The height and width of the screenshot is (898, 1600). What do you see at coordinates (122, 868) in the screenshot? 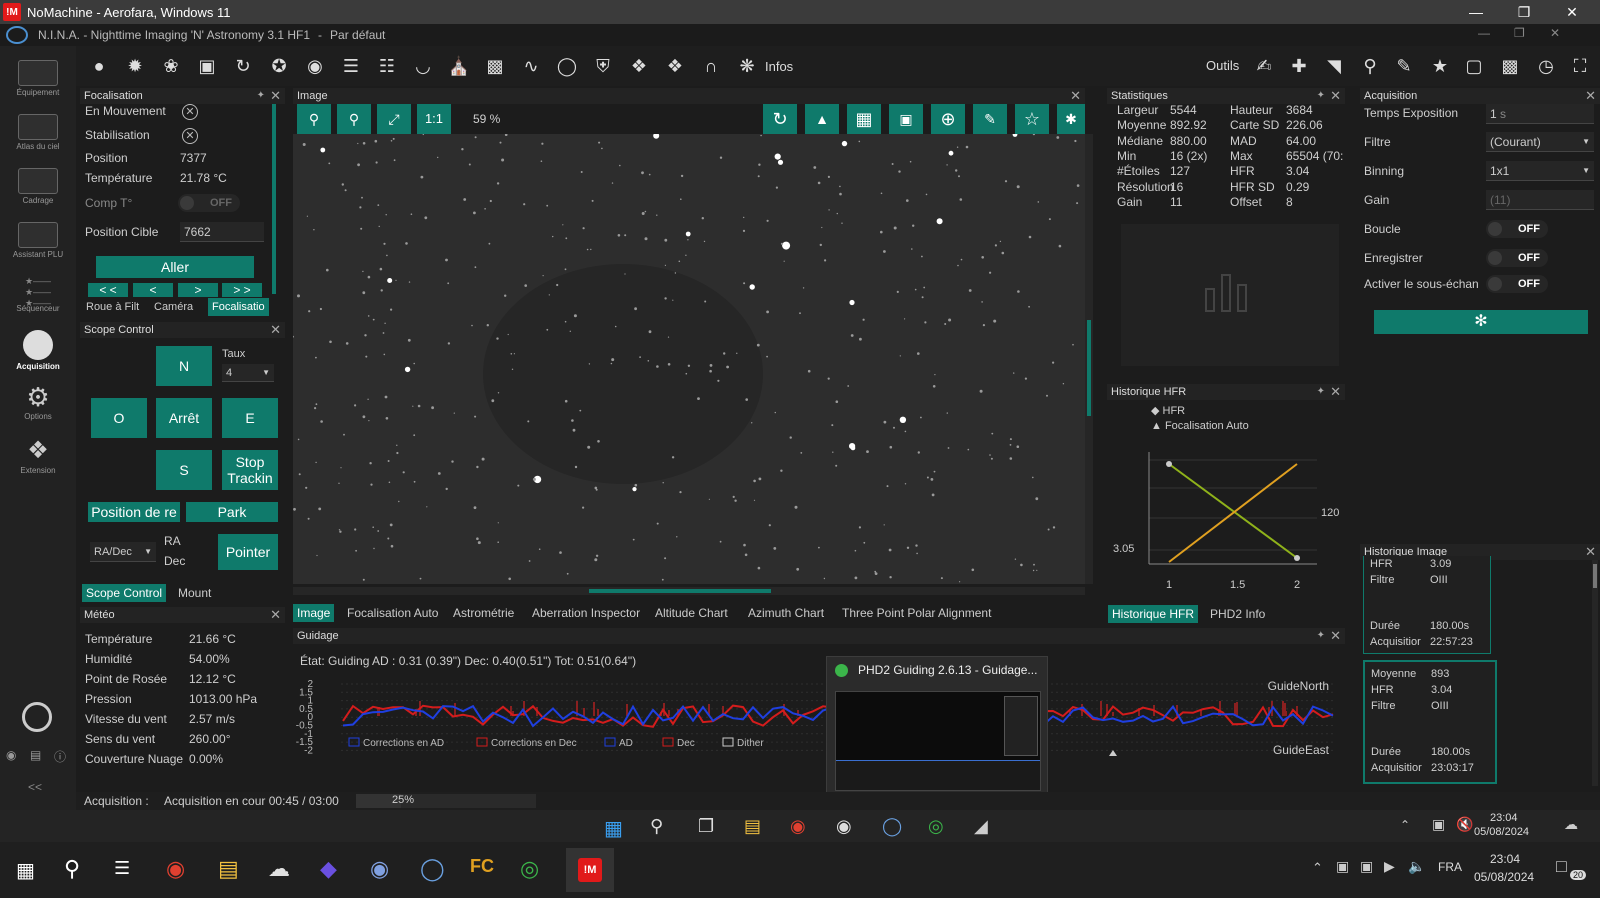
I see `taskview-icon: ☰` at bounding box center [122, 868].